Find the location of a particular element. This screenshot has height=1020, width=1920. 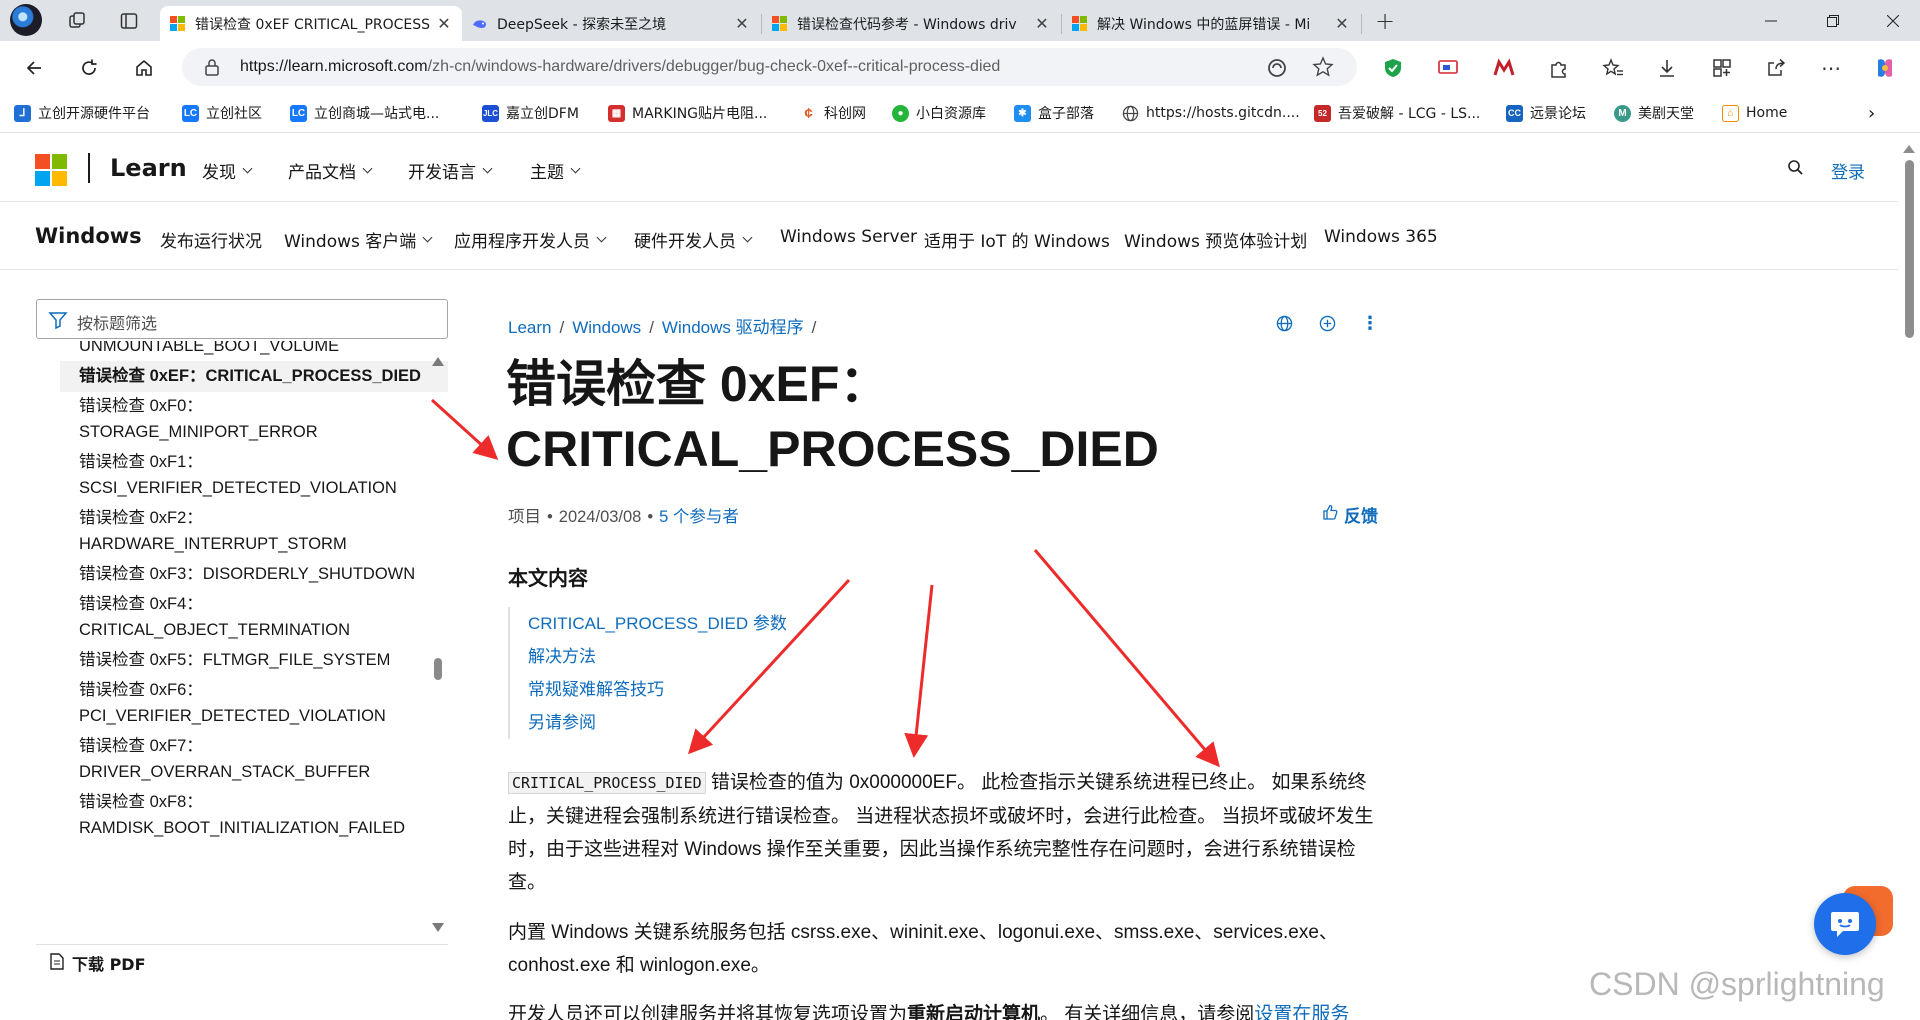

arrow-to-process-terminated is located at coordinates (1126, 658).